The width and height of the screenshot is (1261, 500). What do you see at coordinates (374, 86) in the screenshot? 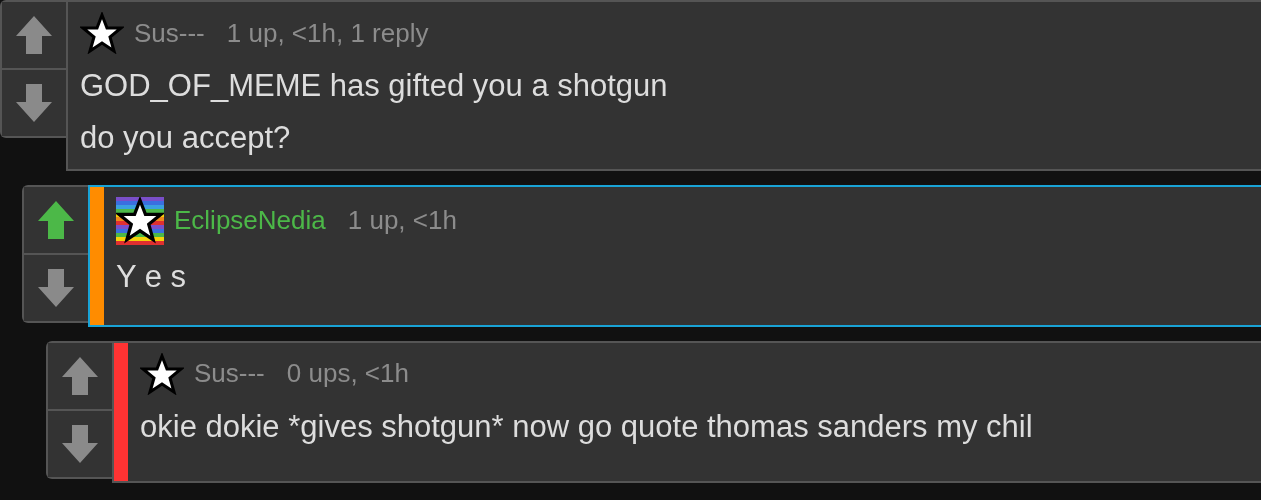
I see `comment-text: GOD_OF_MEME has gifted you a shotgun` at bounding box center [374, 86].